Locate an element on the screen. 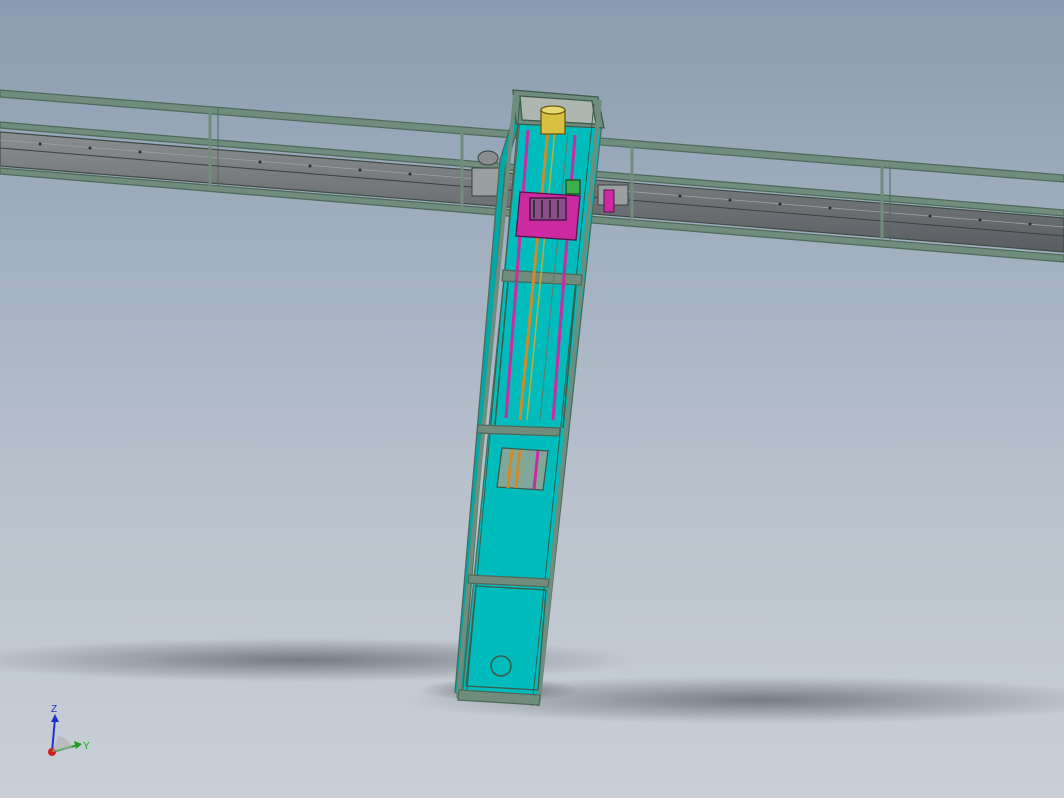 This screenshot has width=1064, height=798. z-axis-label: Z is located at coordinates (54, 709).